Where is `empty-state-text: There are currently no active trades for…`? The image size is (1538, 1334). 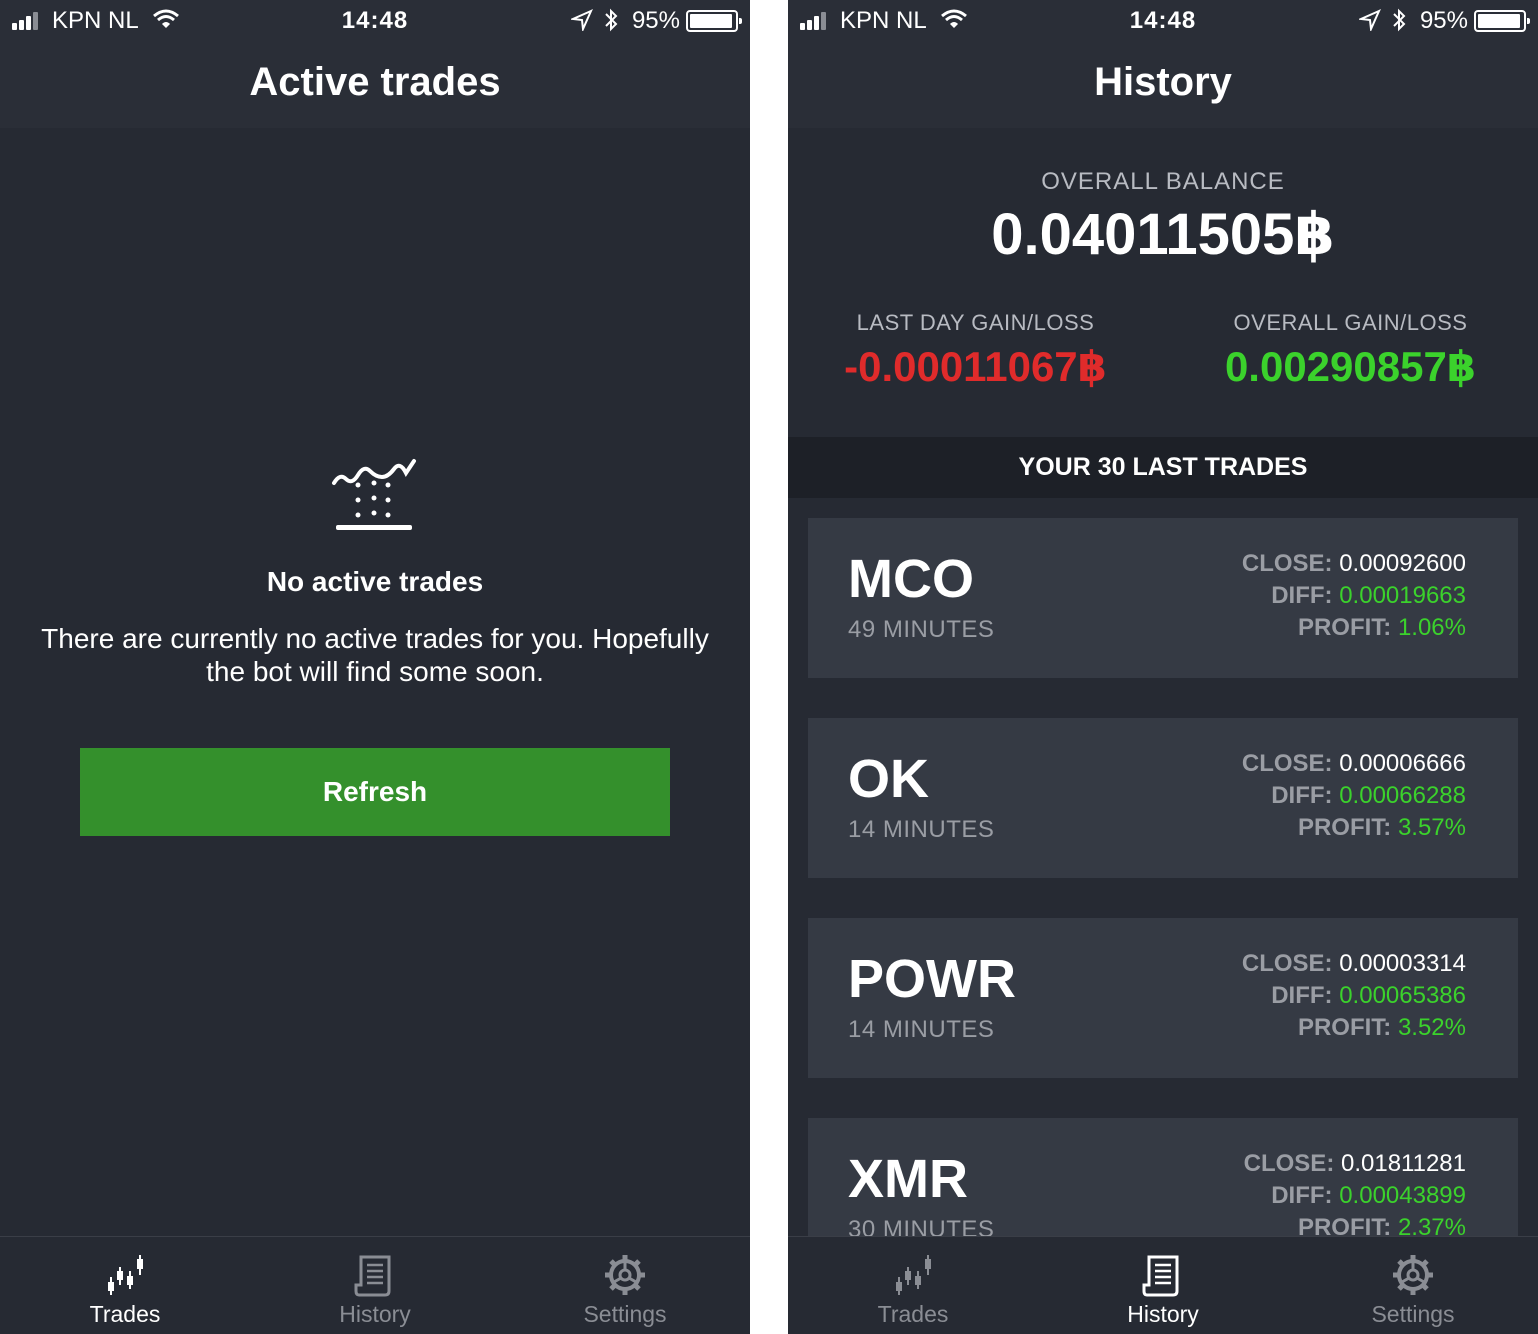
empty-state-text: There are currently no active trades for… is located at coordinates (375, 655).